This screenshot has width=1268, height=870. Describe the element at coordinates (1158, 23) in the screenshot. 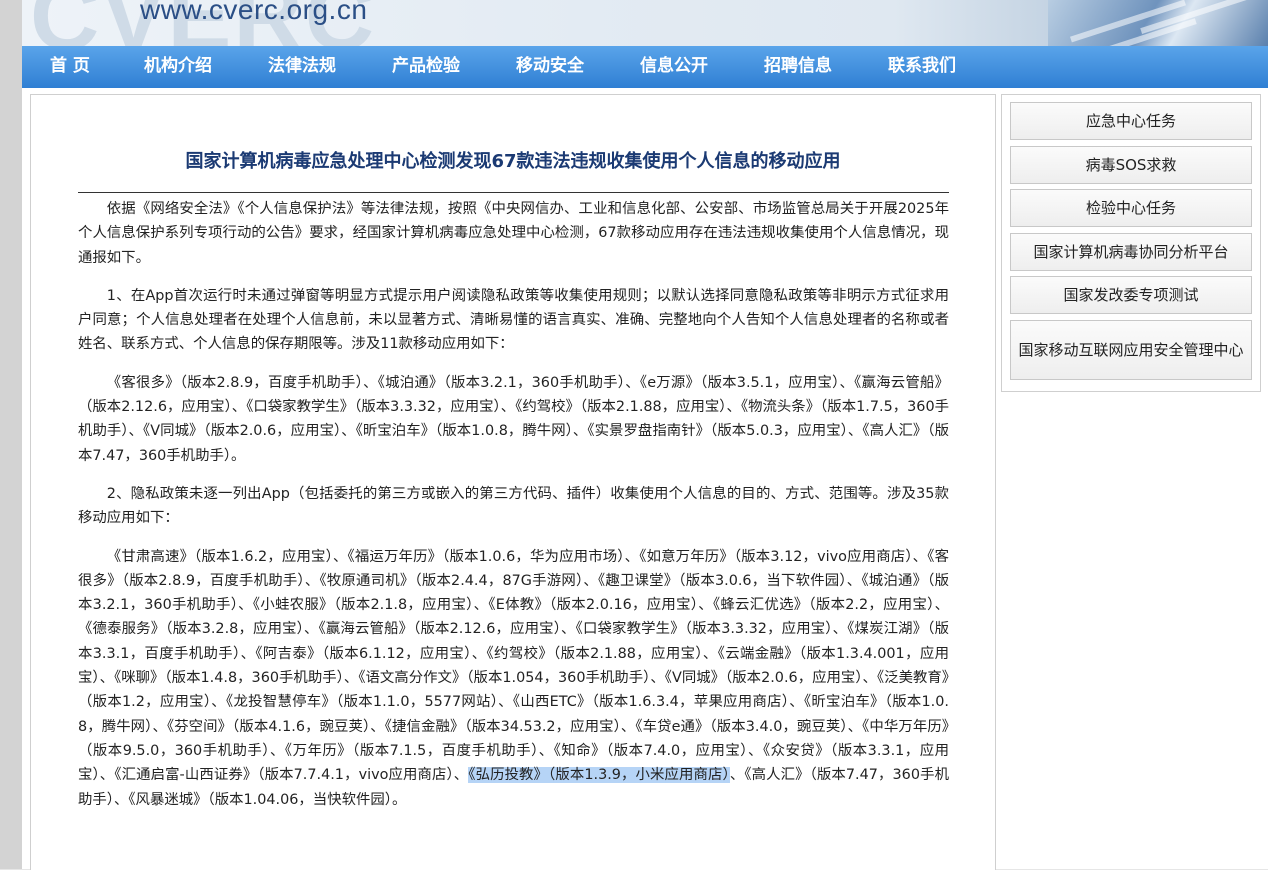

I see `banner-tech-image` at that location.